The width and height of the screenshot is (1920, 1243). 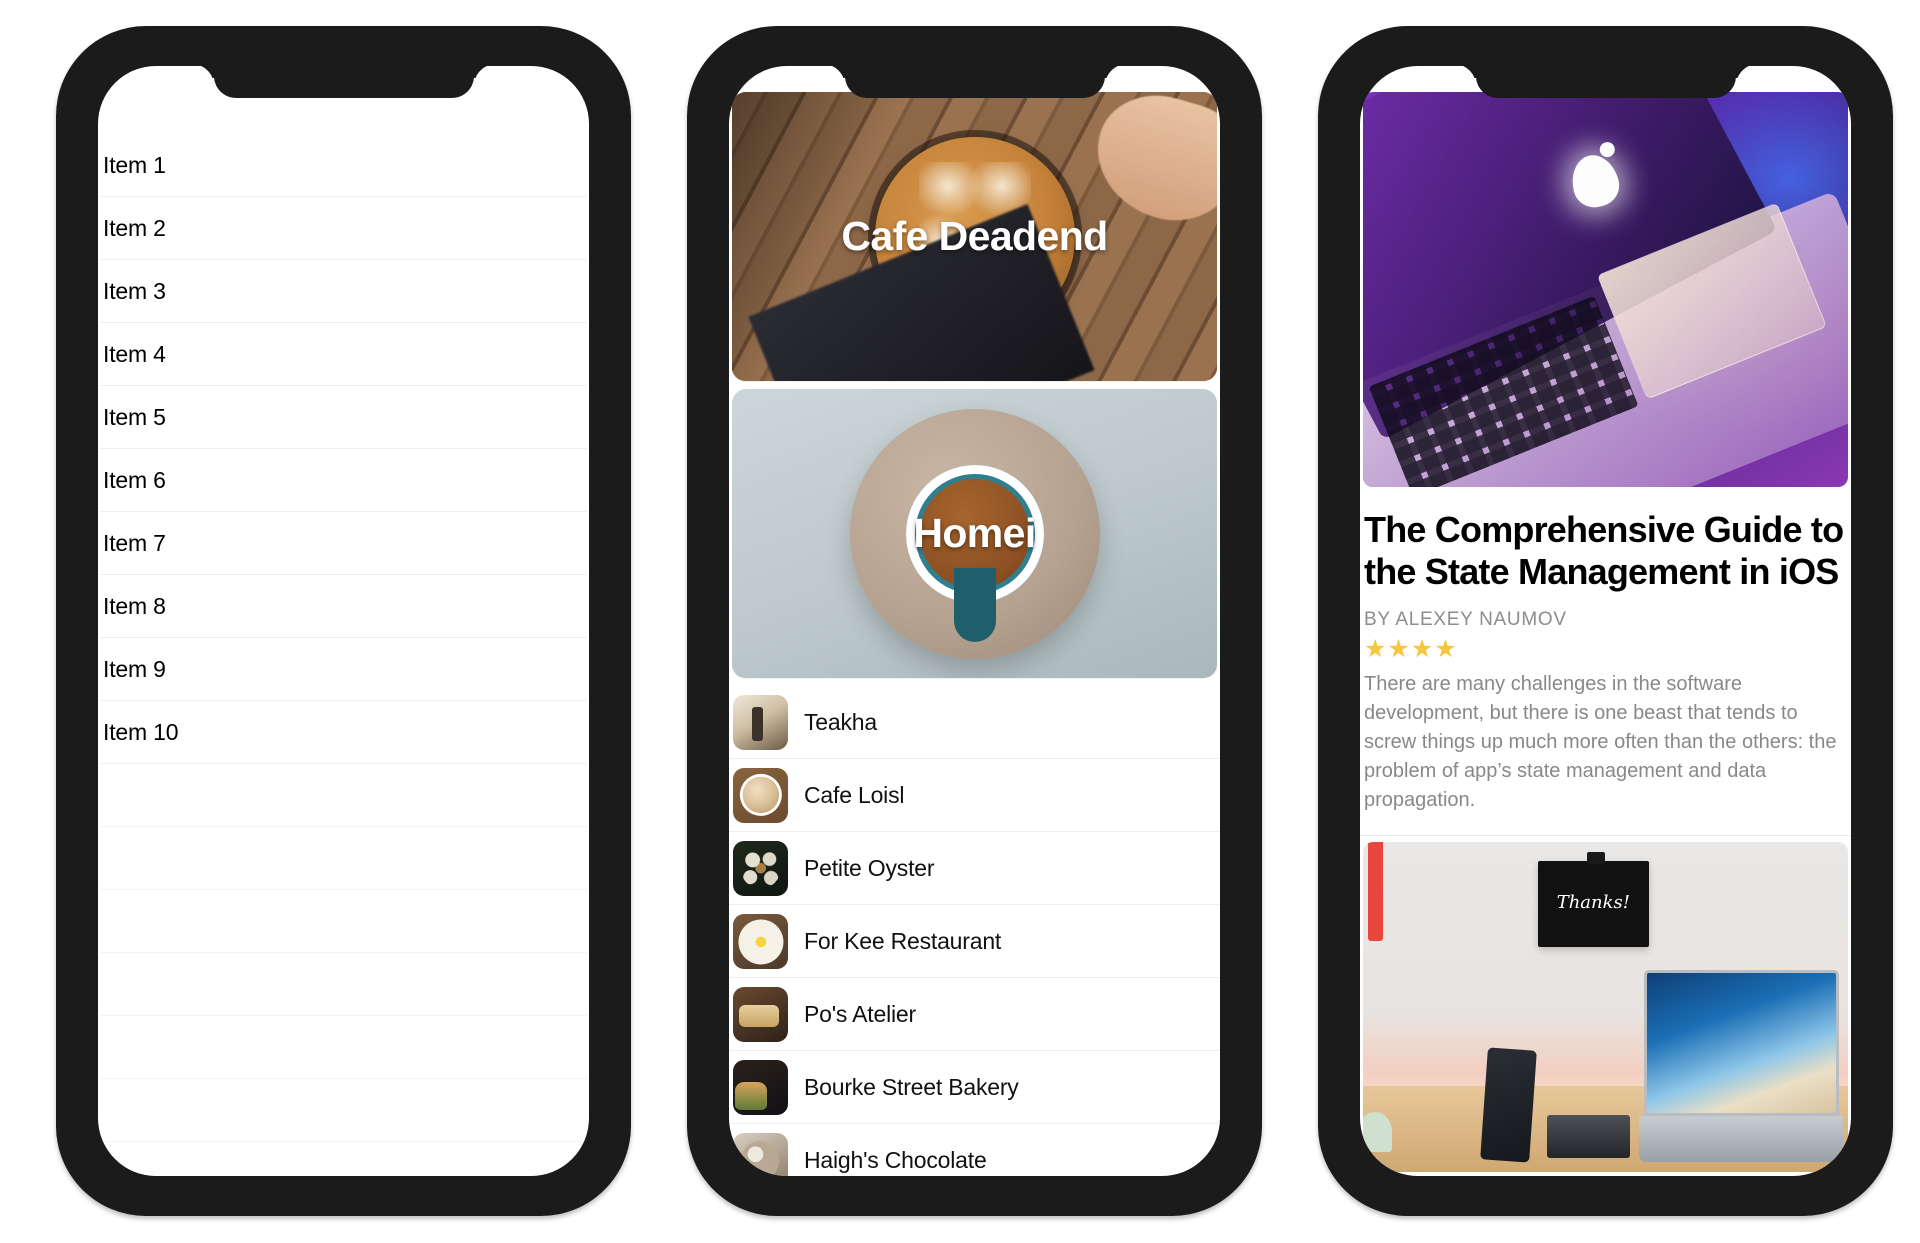 I want to click on list-item: Item 8, so click(x=343, y=606).